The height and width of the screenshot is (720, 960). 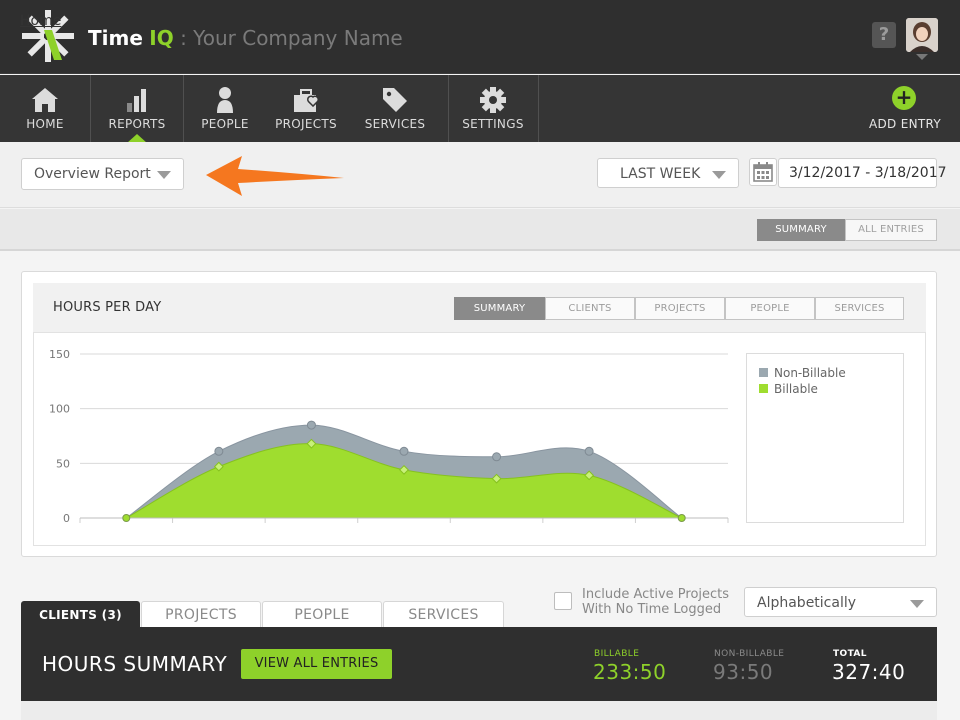 I want to click on period-select: LAST WEEK, so click(x=668, y=173).